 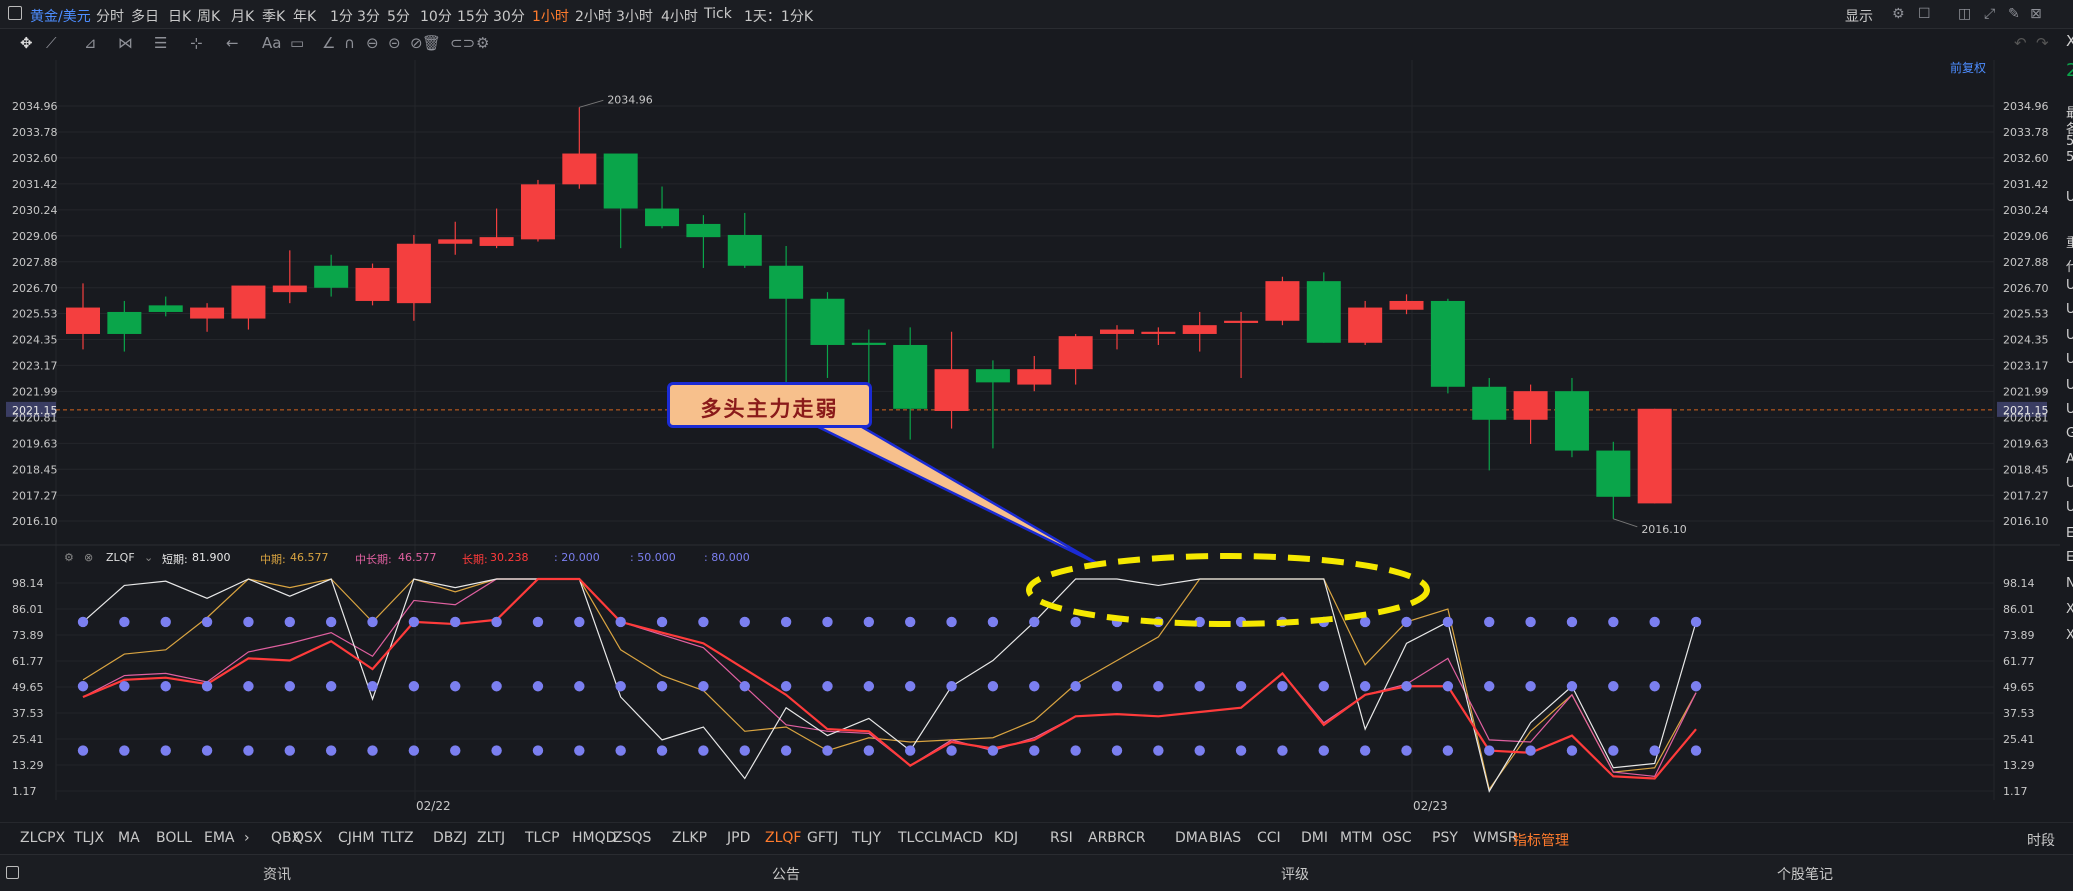 What do you see at coordinates (689, 838) in the screenshot?
I see `indicator-tab-14: ZLKP` at bounding box center [689, 838].